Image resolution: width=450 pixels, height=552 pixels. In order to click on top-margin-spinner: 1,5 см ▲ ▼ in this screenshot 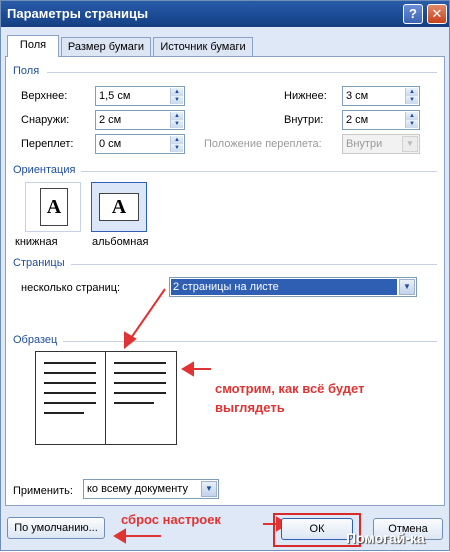, I will do `click(140, 96)`.